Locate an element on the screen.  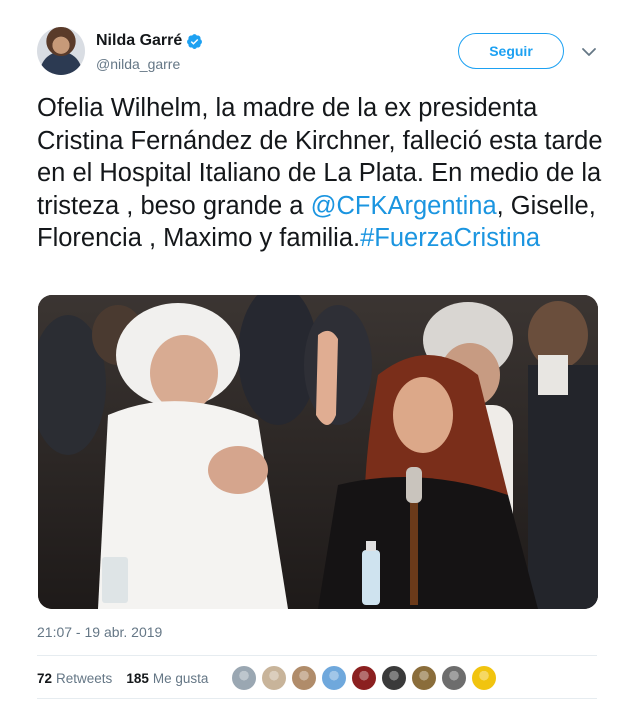
liker-avatars is located at coordinates (364, 678).